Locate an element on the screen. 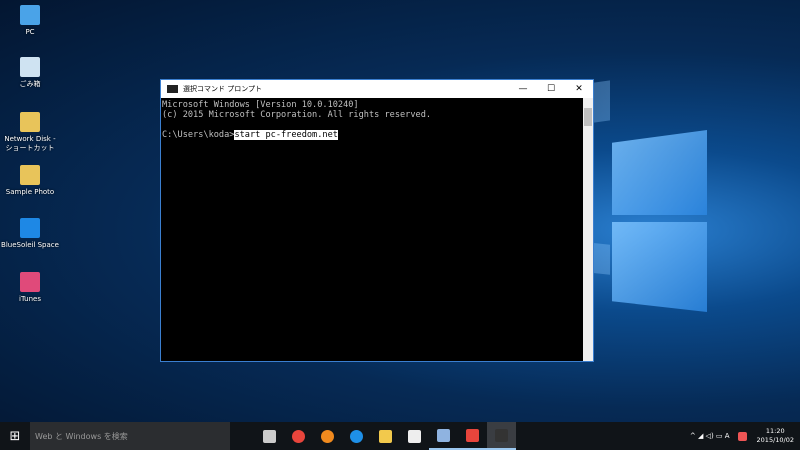 This screenshot has height=450, width=800. paint-app-icon is located at coordinates (443, 435).